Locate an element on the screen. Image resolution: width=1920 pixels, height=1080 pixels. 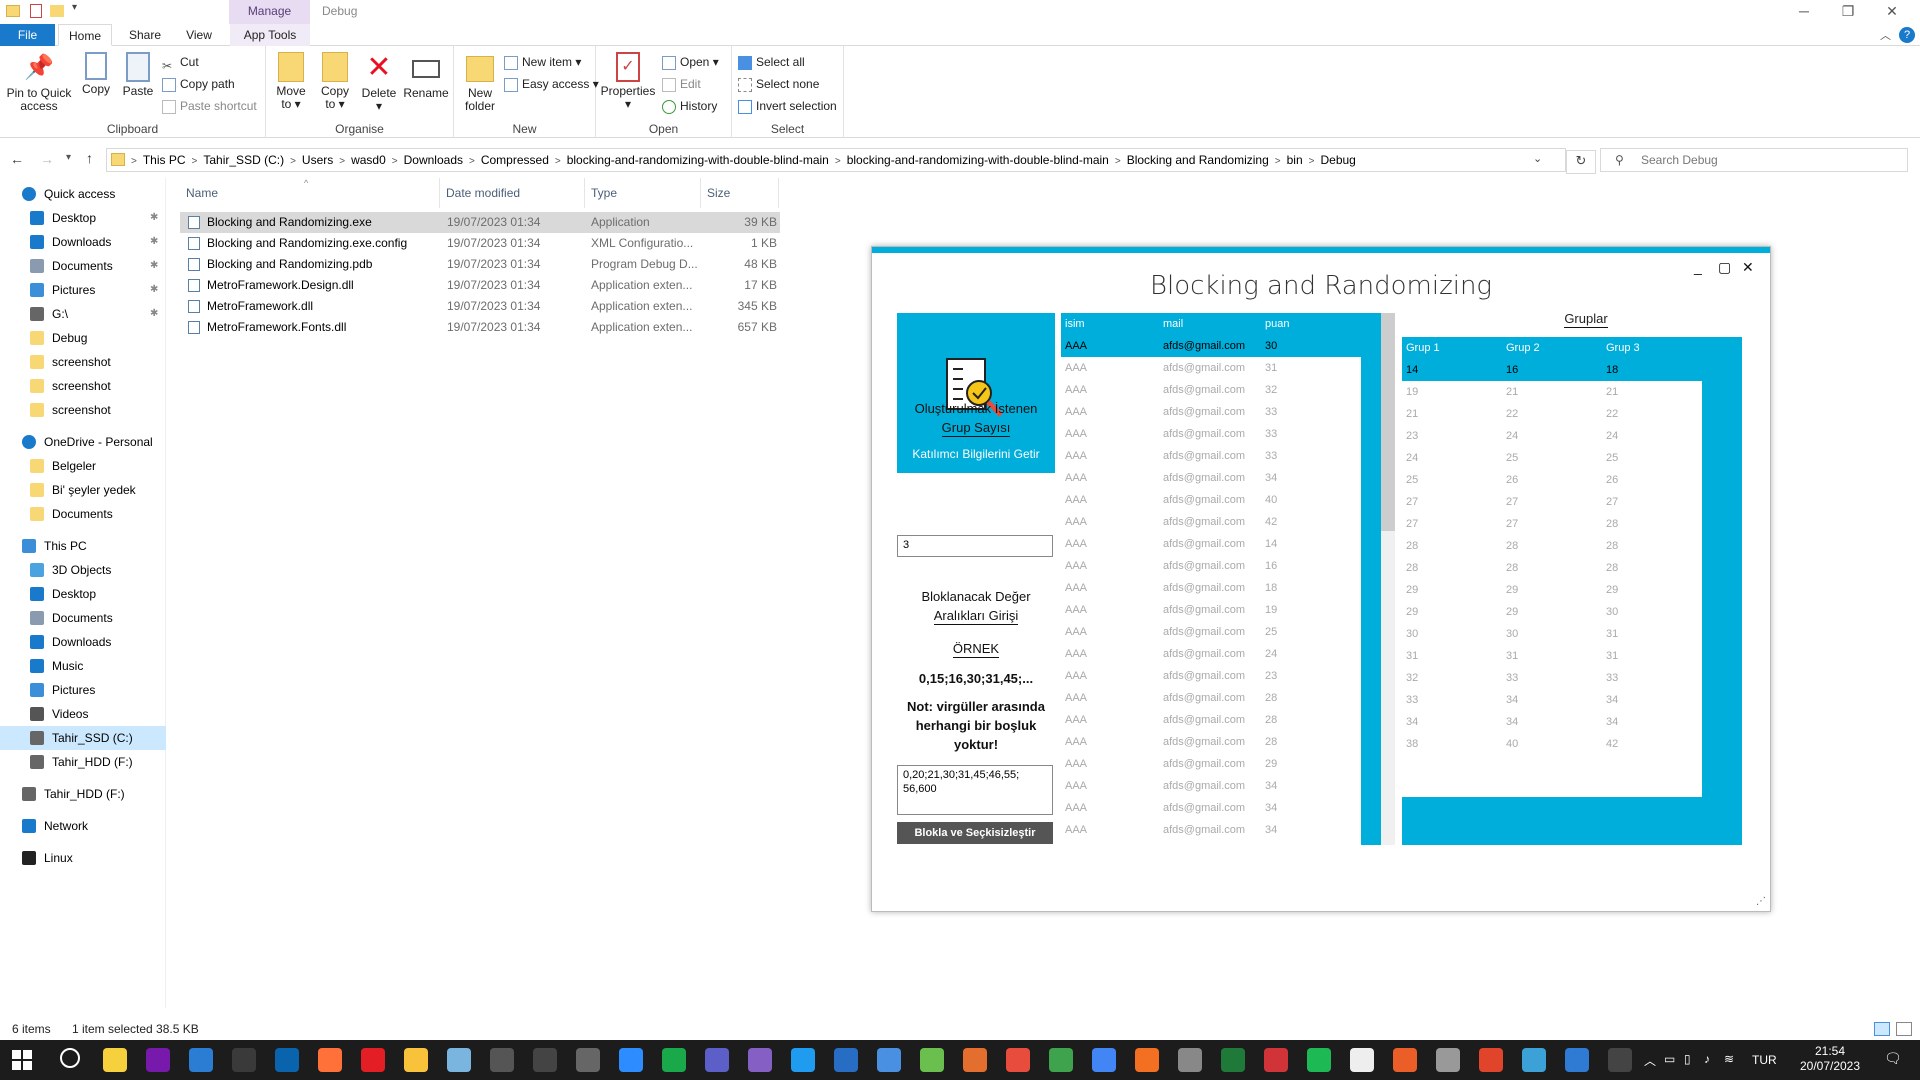
details-view-icon is located at coordinates (1882, 1029).